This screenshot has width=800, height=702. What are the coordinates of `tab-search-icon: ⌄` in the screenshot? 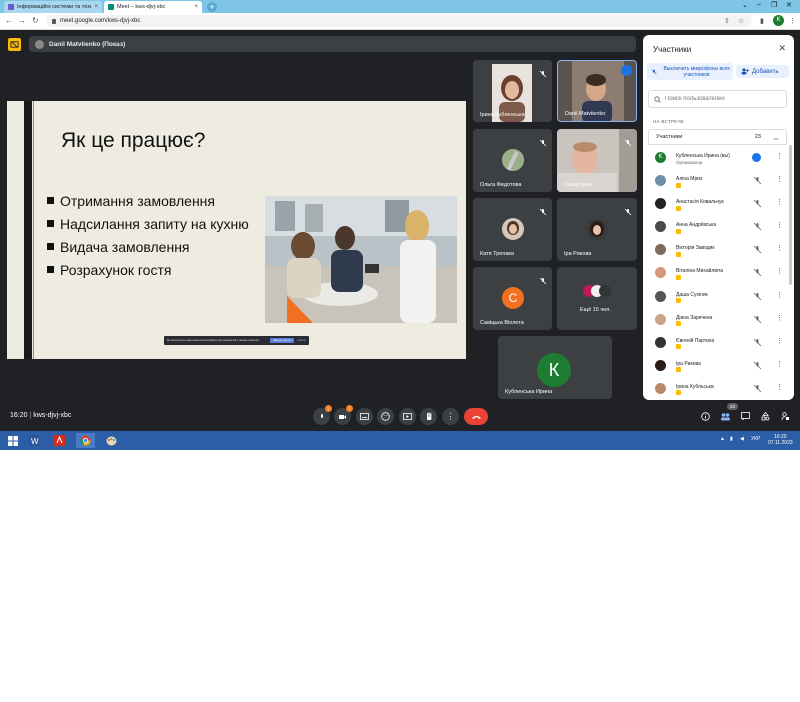 It's located at (745, 5).